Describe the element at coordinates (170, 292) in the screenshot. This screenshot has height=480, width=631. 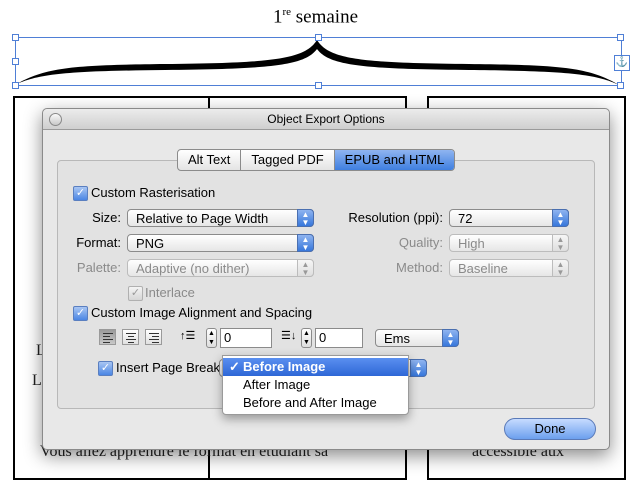
I see `interlace-label: Interlace` at that location.